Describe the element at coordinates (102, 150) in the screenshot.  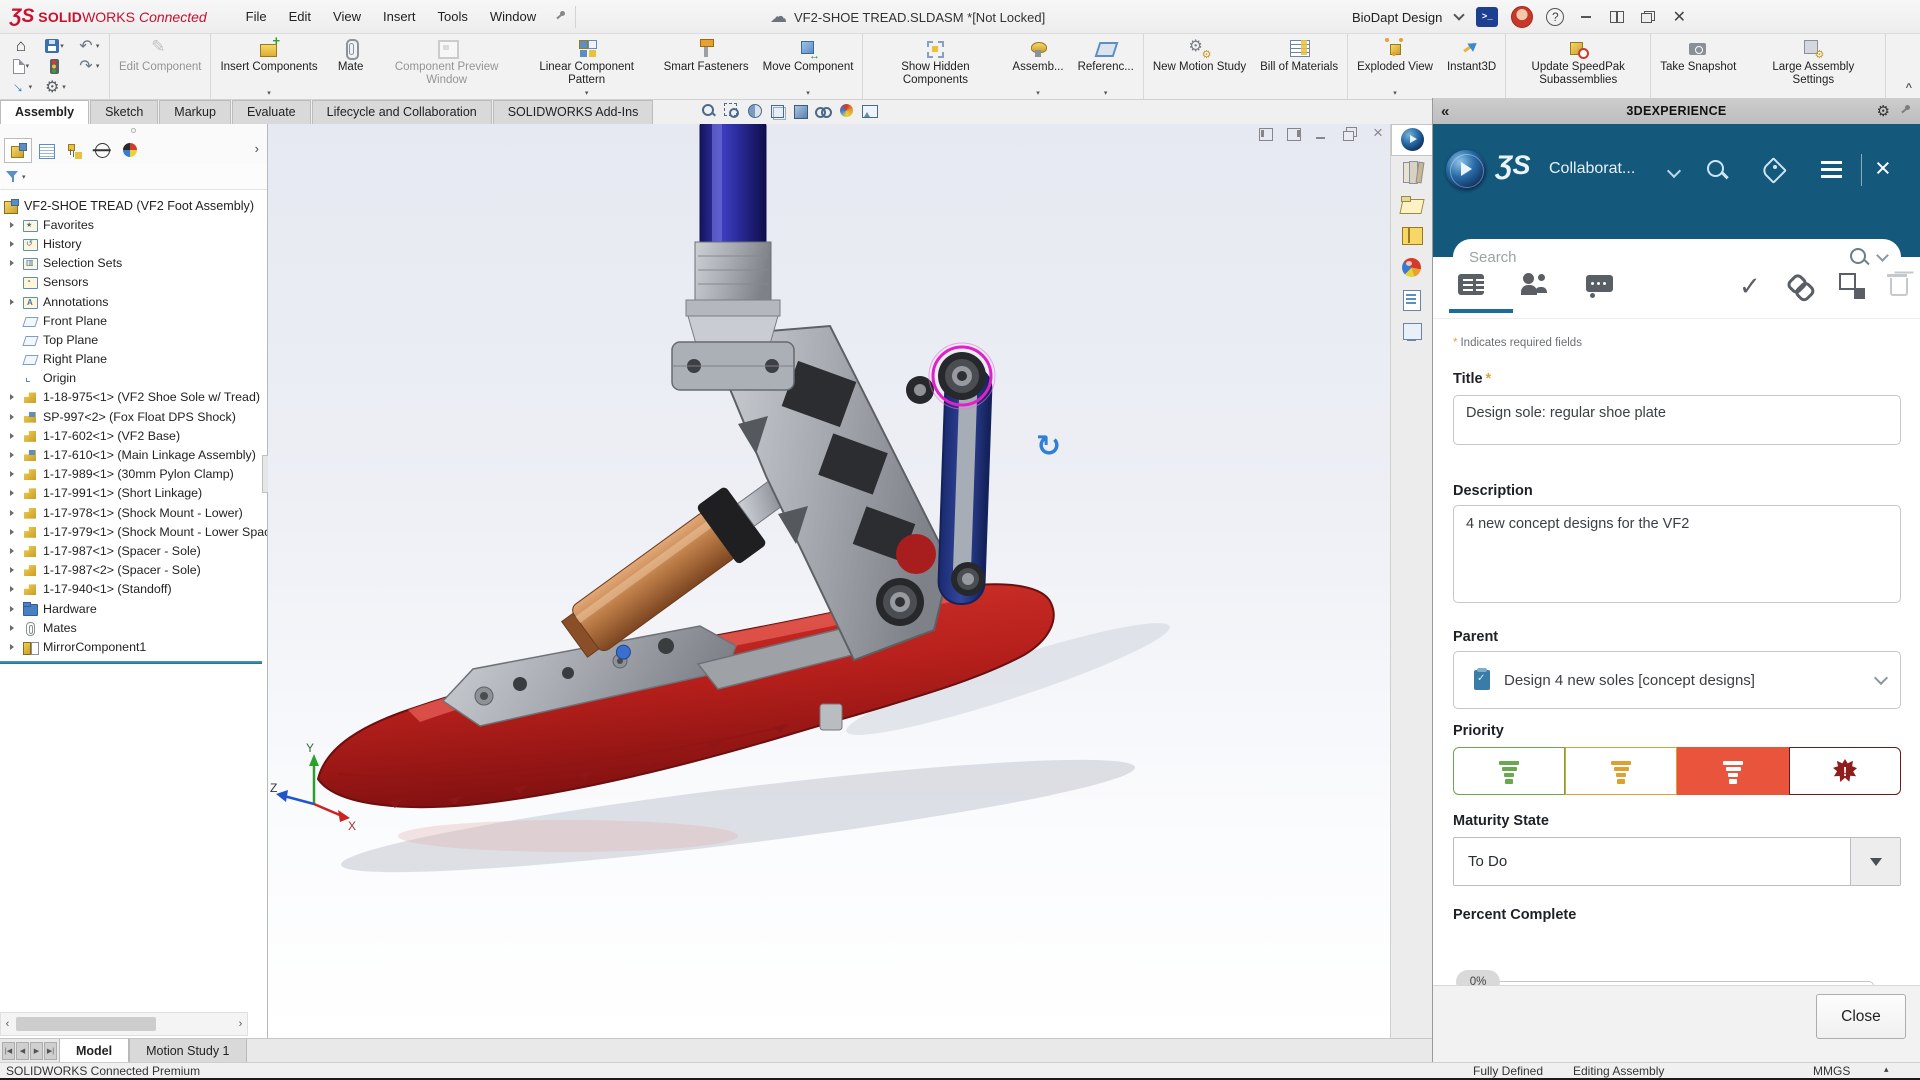
I see `tree-tab-dimxpert` at that location.